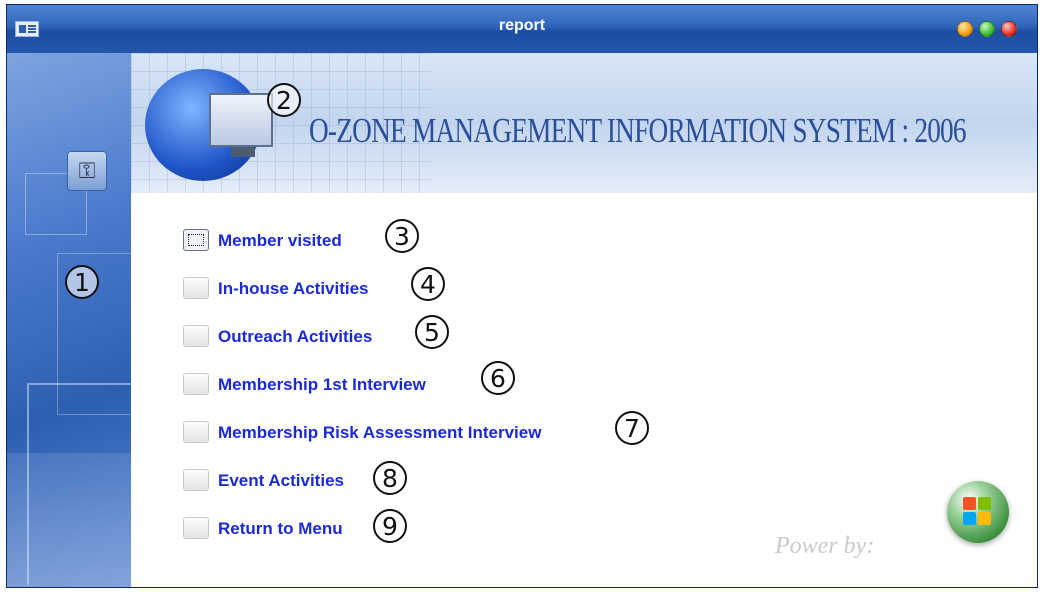 The image size is (1044, 592). I want to click on callout-2: 2, so click(284, 100).